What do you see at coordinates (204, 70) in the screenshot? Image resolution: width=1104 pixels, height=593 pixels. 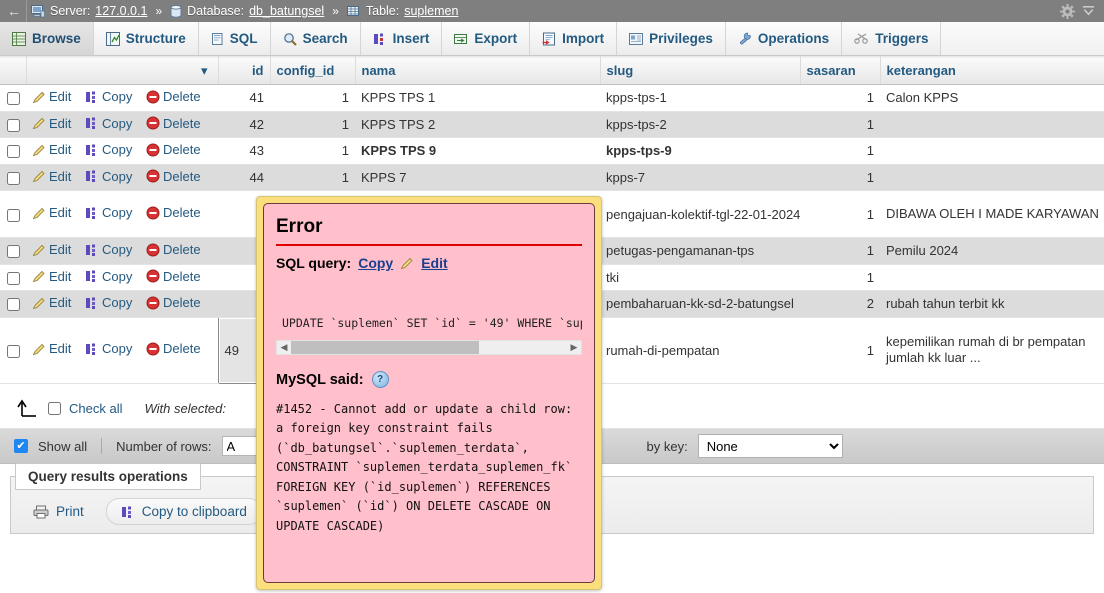 I see `sort-marker: ▾` at bounding box center [204, 70].